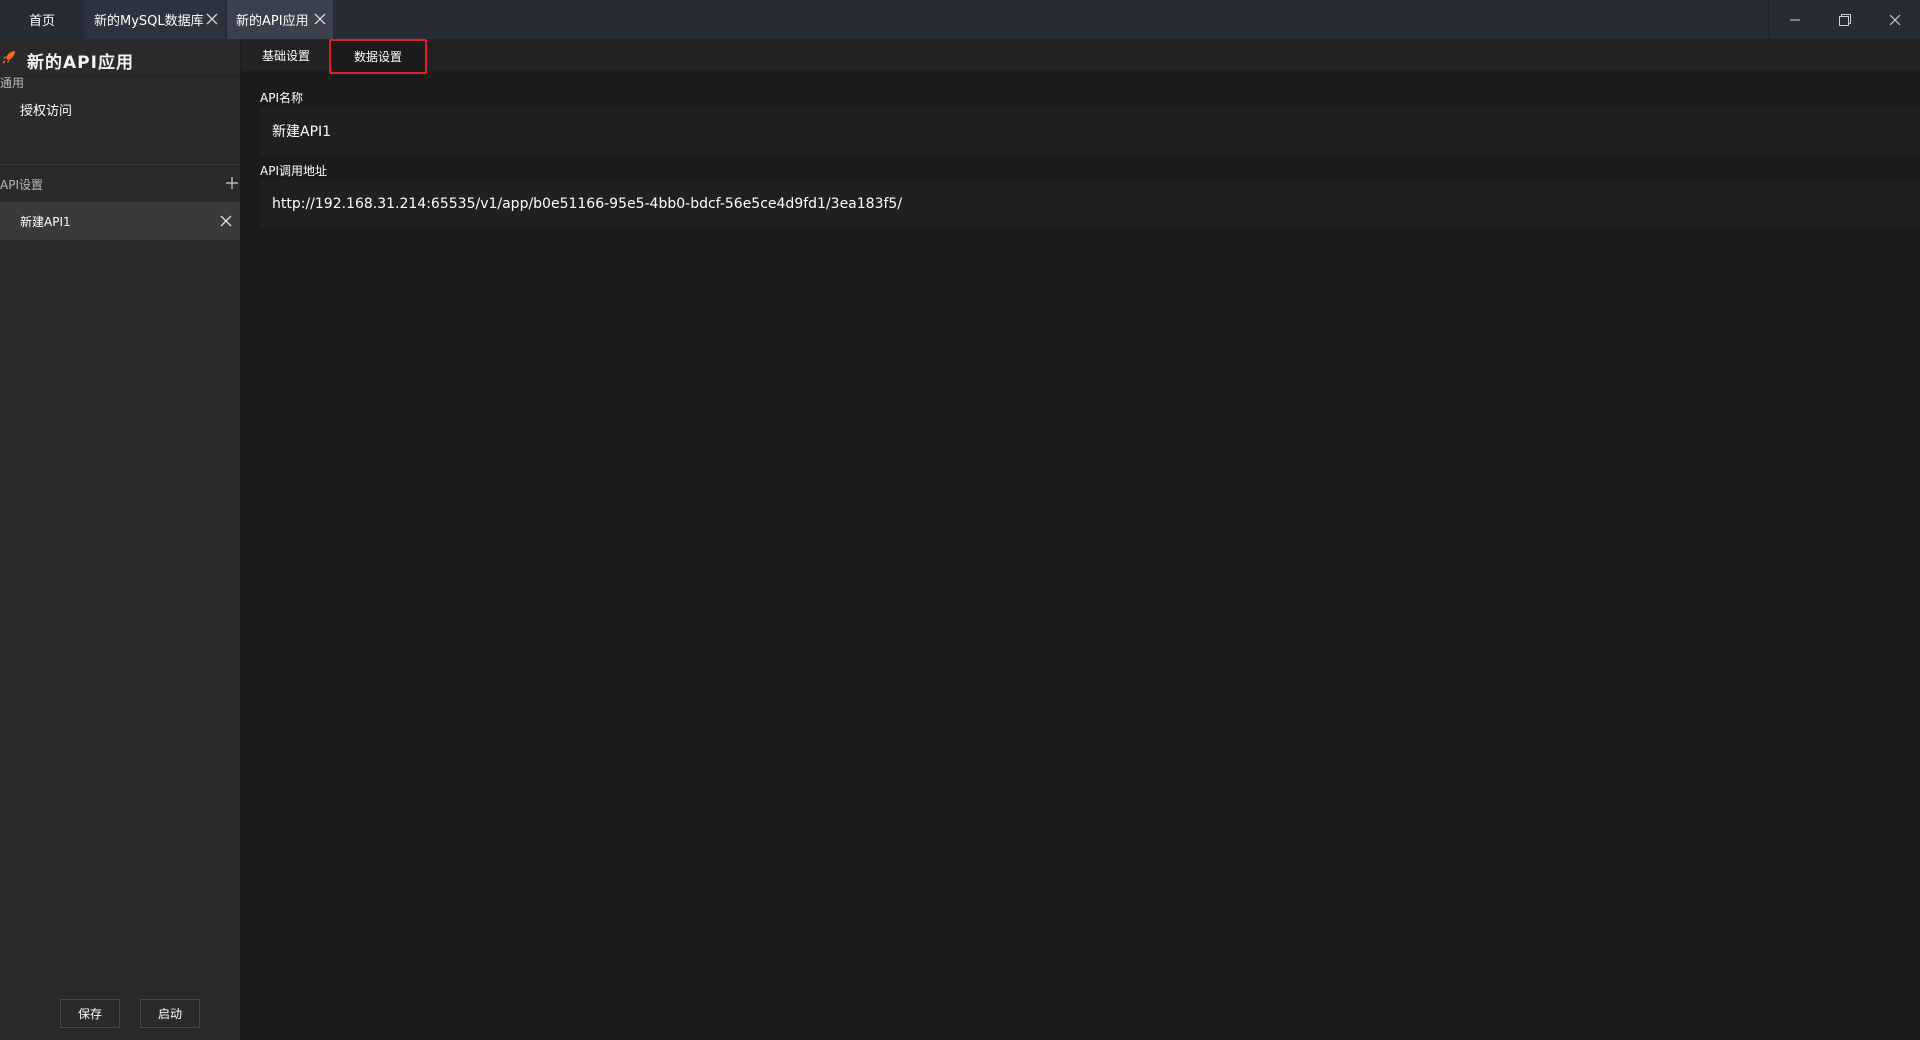 The image size is (1920, 1040). What do you see at coordinates (1090, 131) in the screenshot?
I see `api-name-field: 新建API1` at bounding box center [1090, 131].